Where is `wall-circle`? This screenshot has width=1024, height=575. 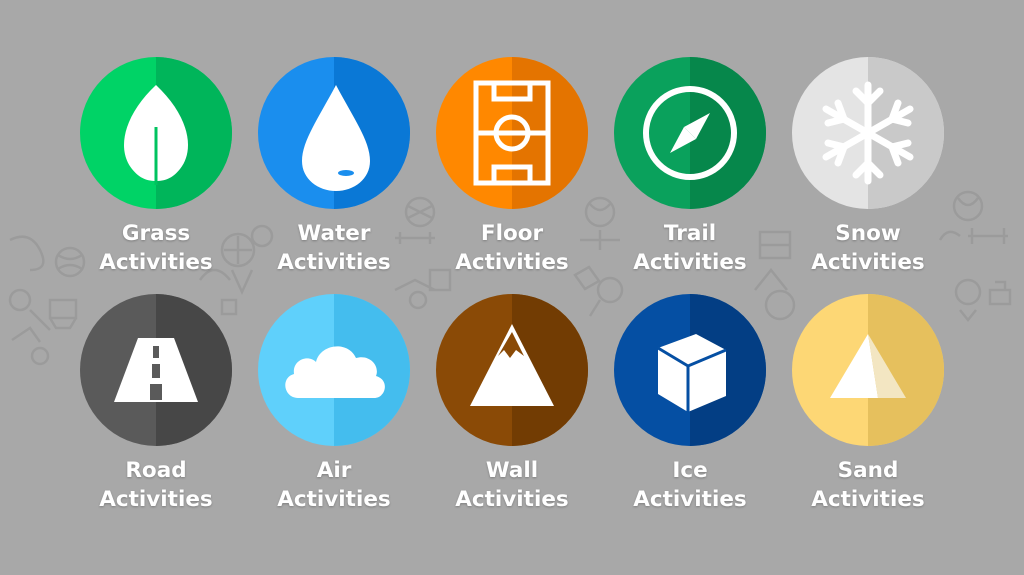 wall-circle is located at coordinates (512, 370).